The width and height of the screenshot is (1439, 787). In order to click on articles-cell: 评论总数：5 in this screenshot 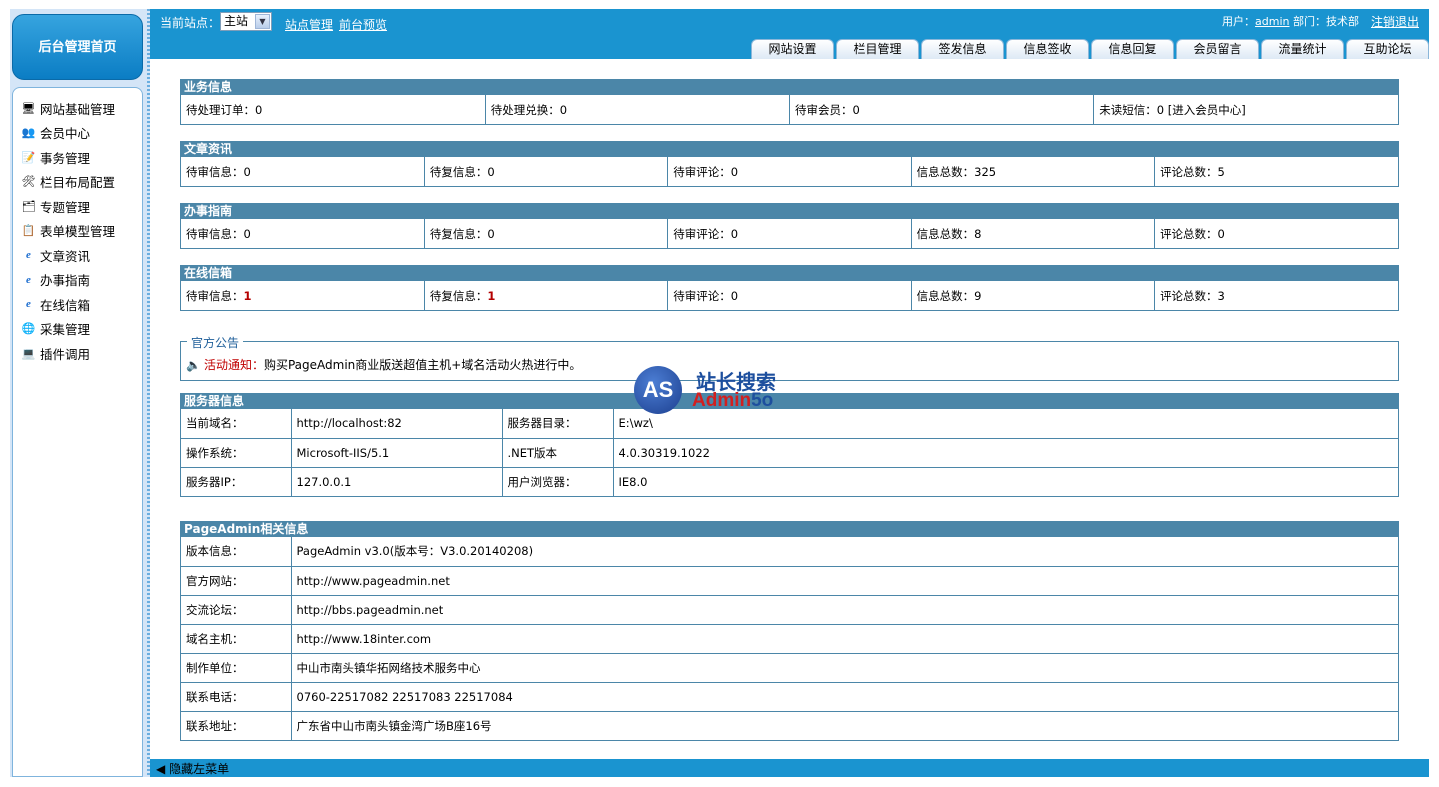, I will do `click(1276, 171)`.